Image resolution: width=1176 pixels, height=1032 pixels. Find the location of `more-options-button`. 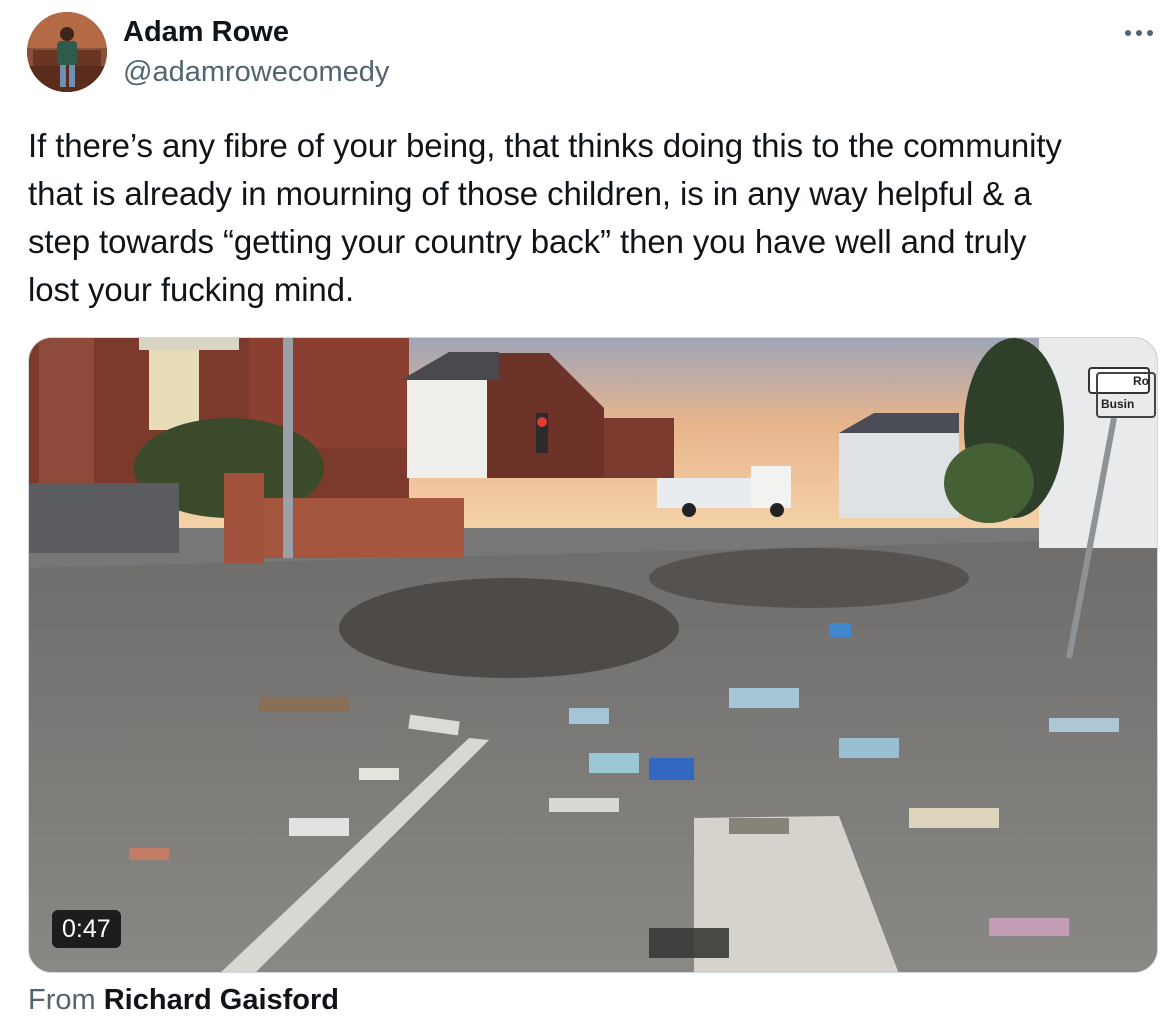

more-options-button is located at coordinates (1139, 33).